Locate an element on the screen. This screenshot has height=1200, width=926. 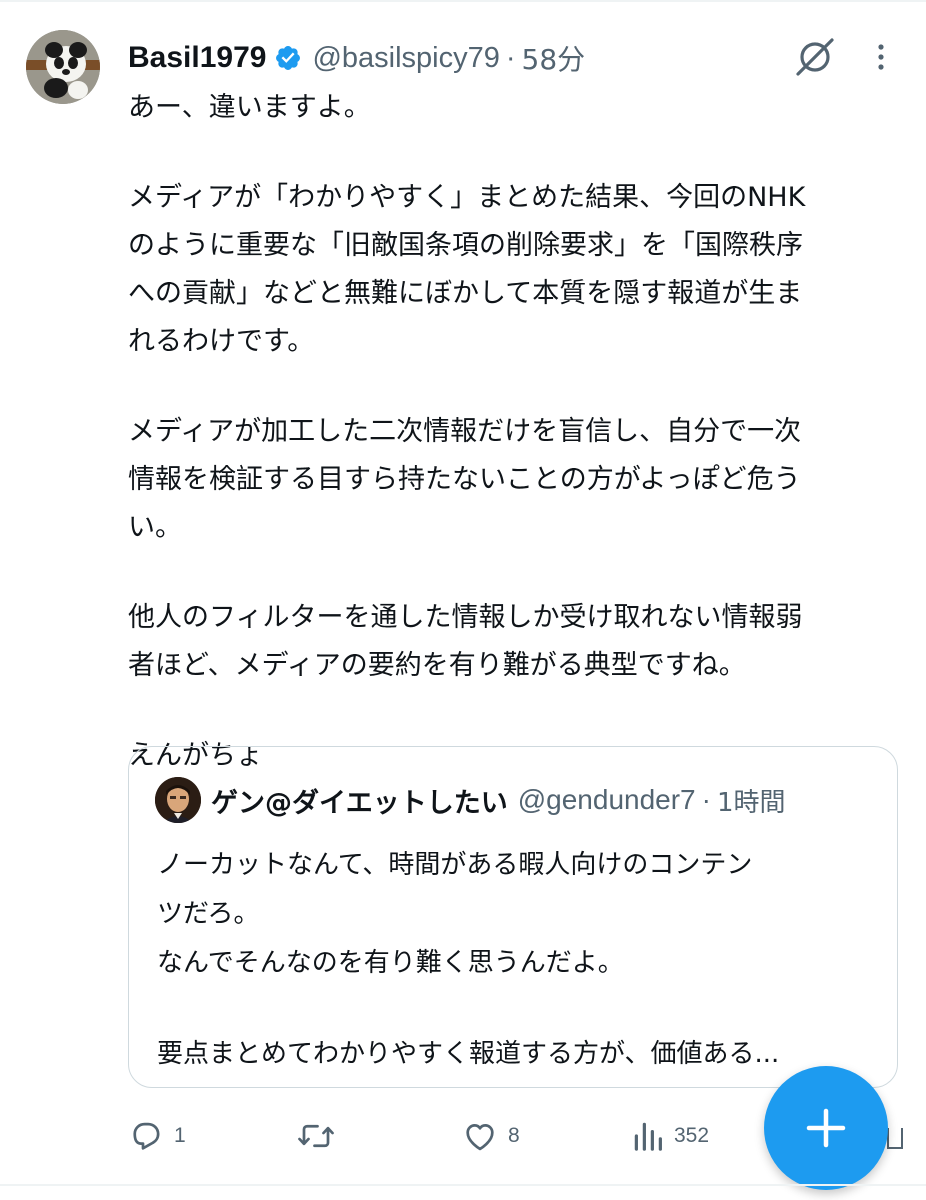
like-button: 8 is located at coordinates (491, 1136).